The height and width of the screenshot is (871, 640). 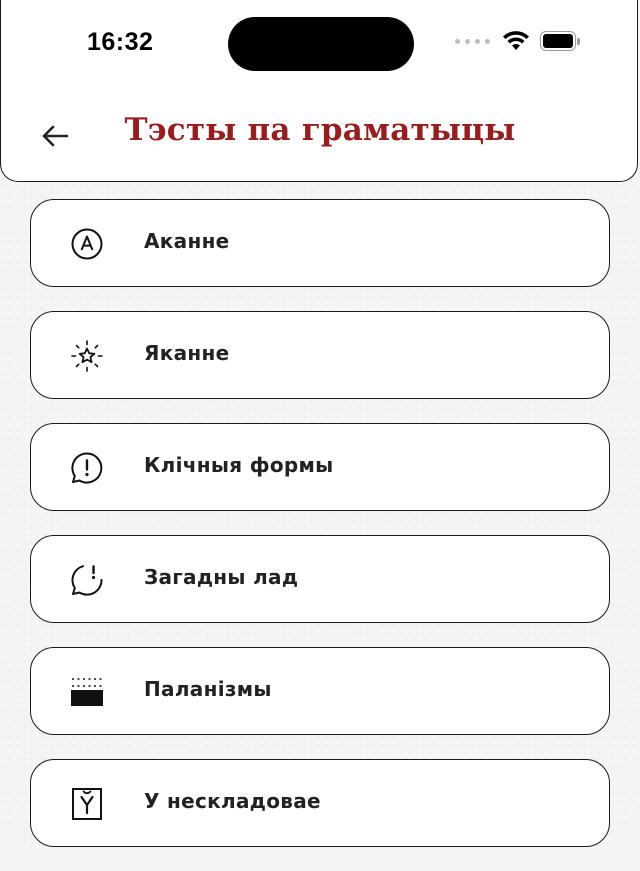 I want to click on list-item-palanizmy: Паланізмы, so click(x=320, y=691).